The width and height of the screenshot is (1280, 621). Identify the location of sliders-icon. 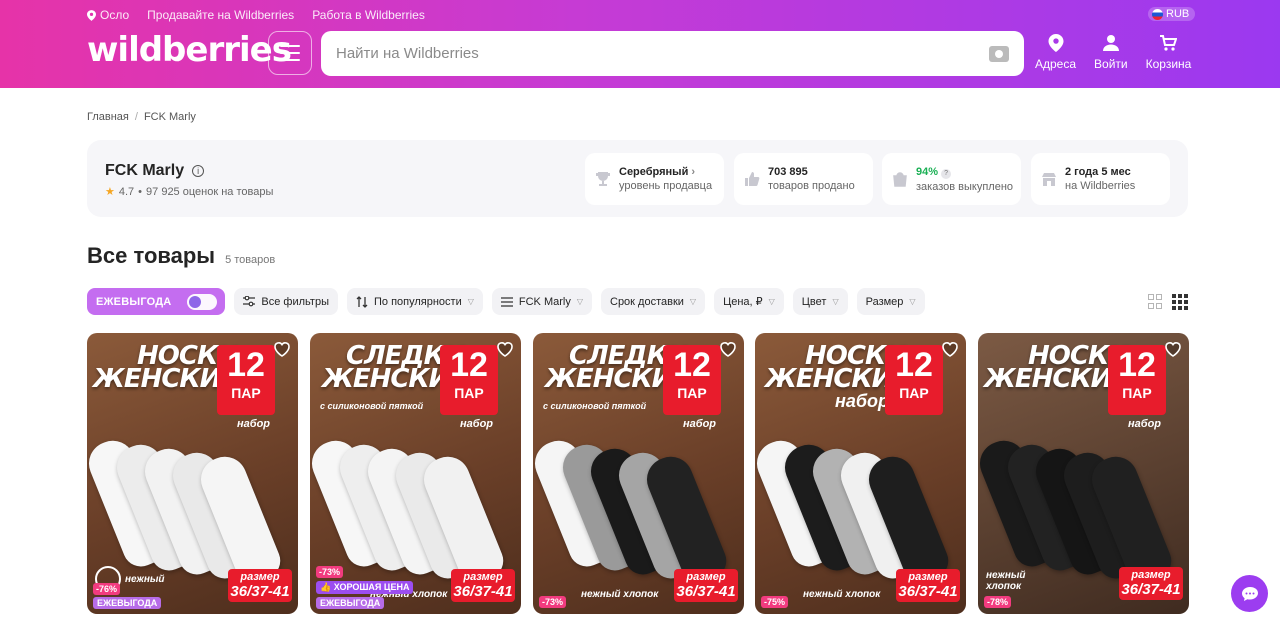
(249, 301).